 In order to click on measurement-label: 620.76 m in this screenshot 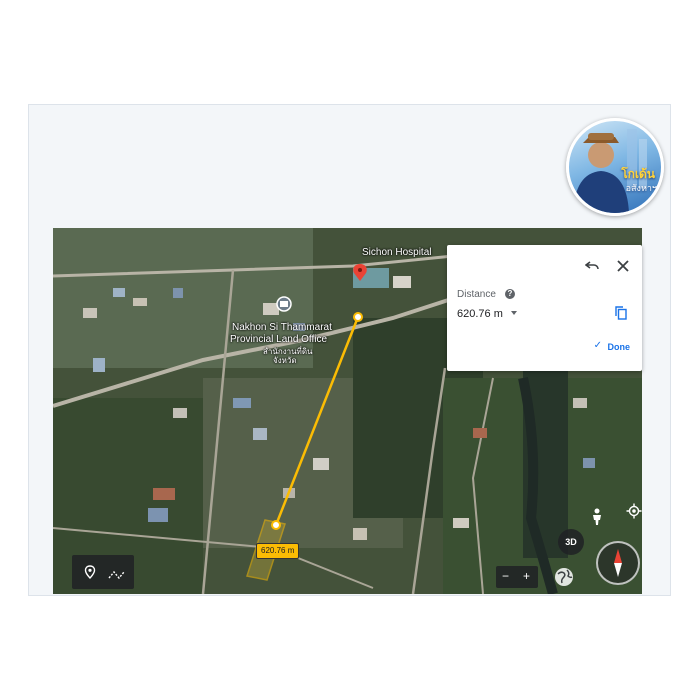, I will do `click(278, 551)`.